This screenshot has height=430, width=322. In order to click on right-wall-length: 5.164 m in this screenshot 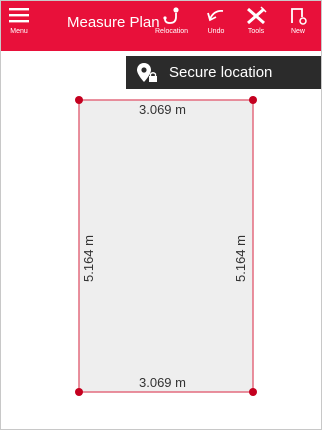, I will do `click(240, 258)`.